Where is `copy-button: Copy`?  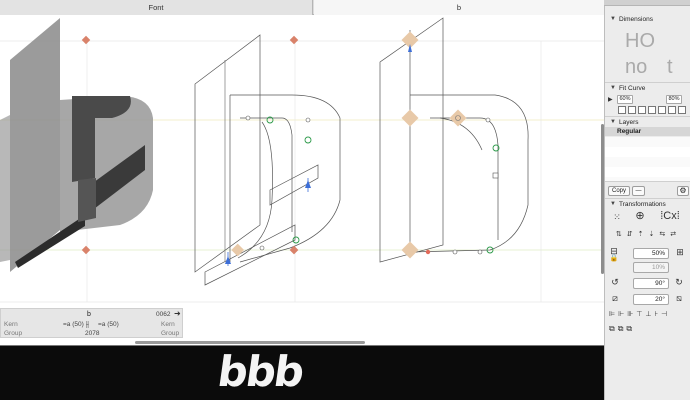
copy-button: Copy is located at coordinates (619, 191).